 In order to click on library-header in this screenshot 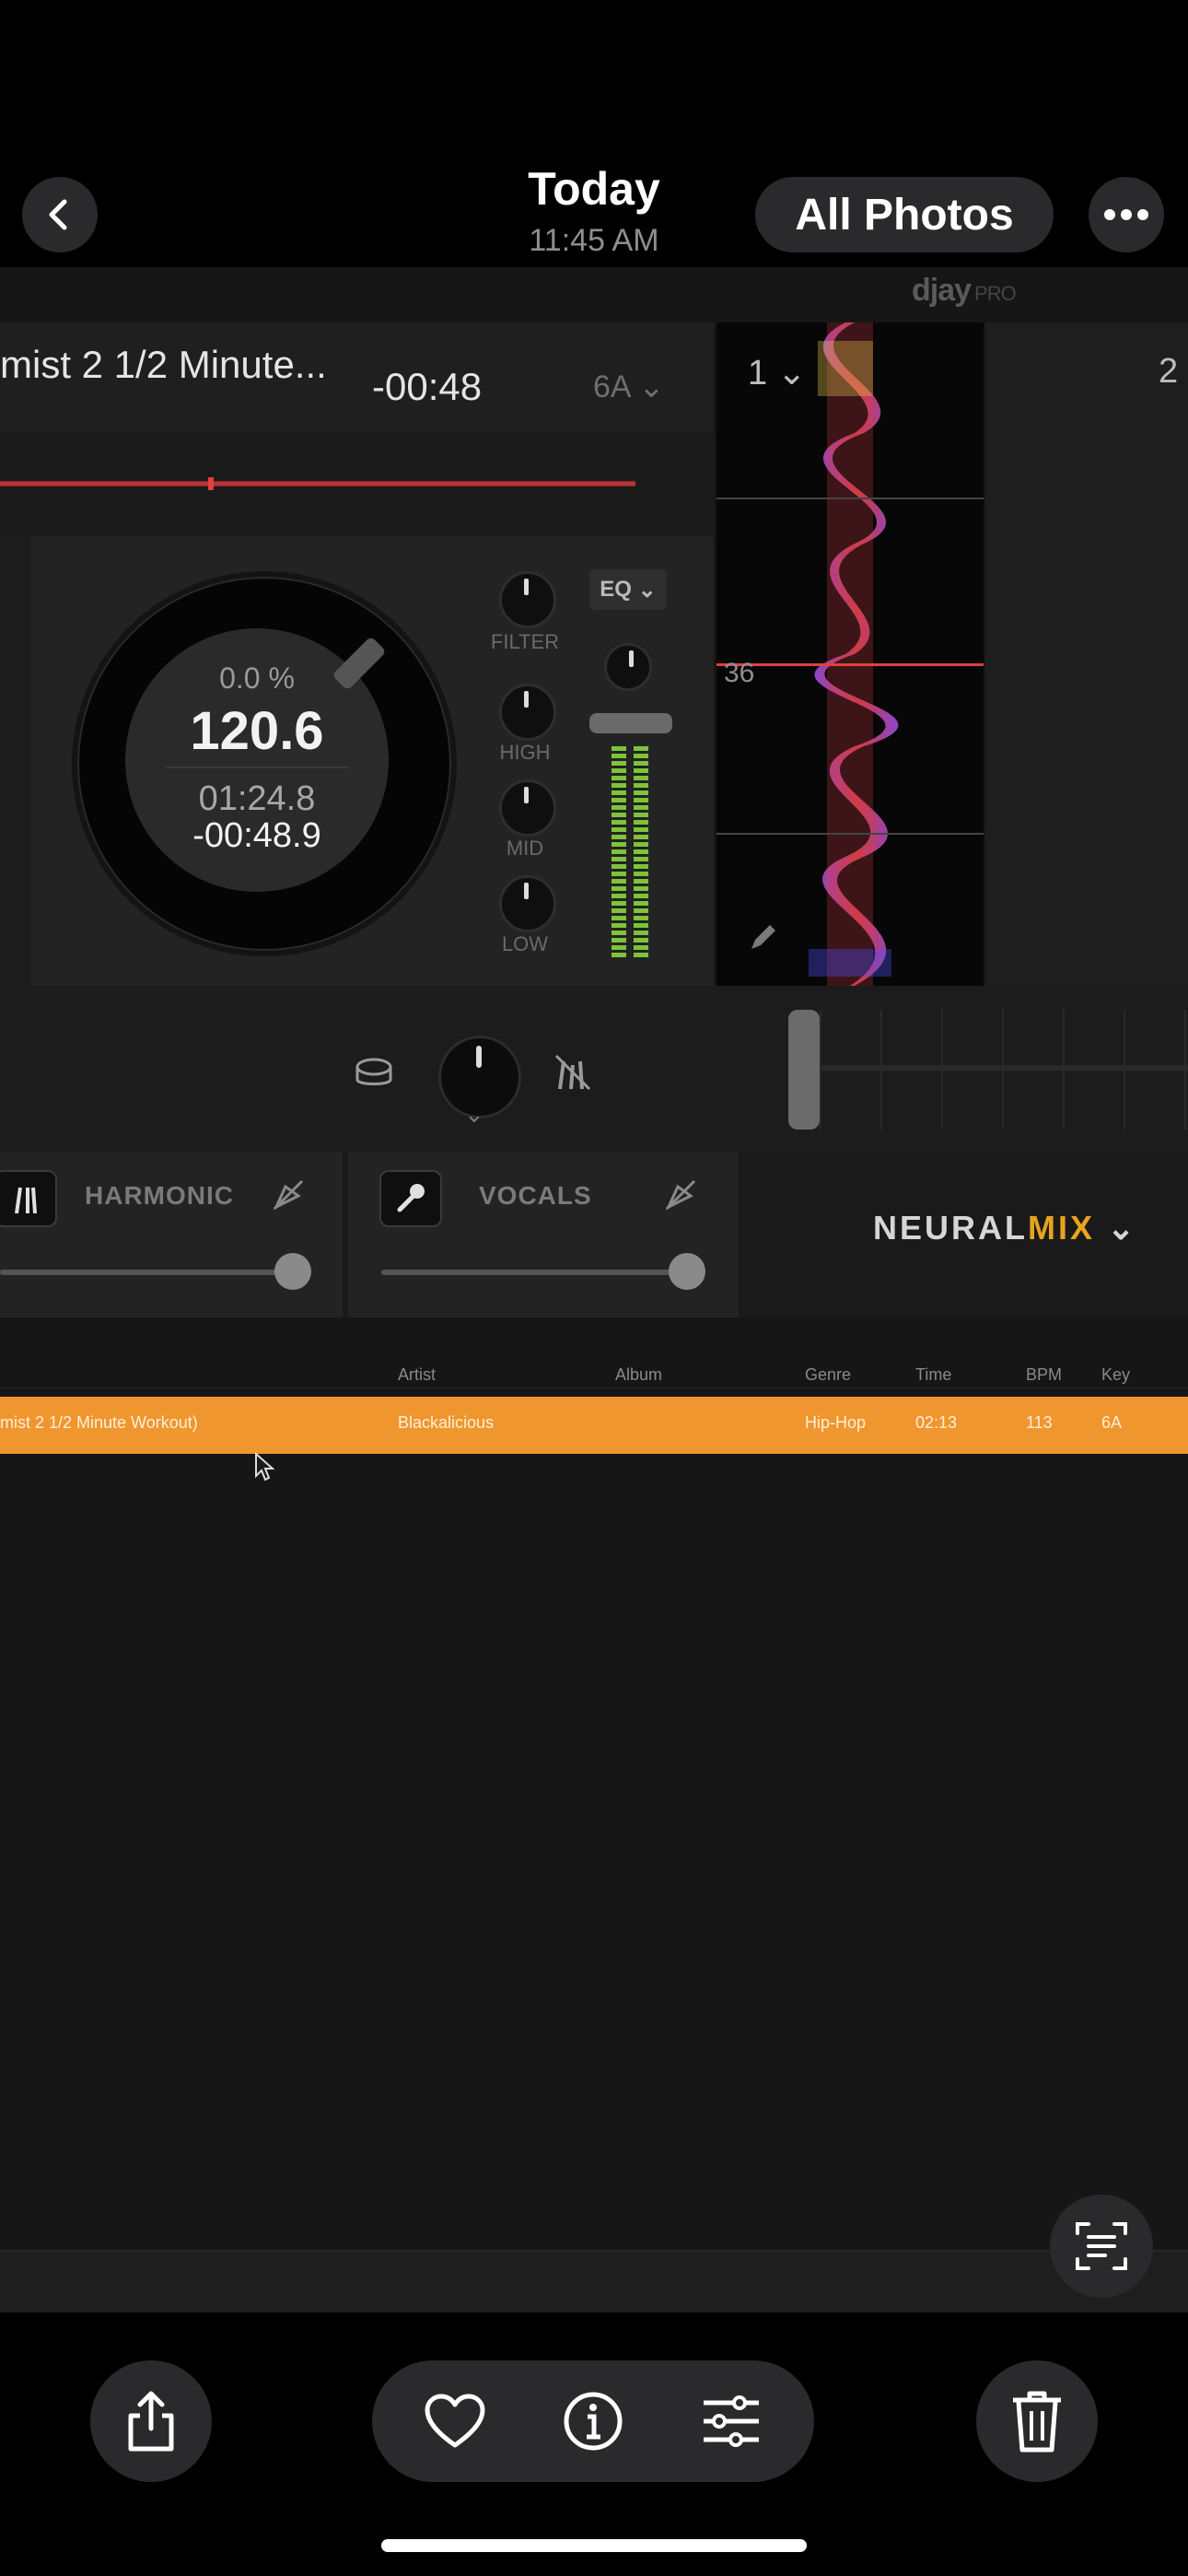, I will do `click(594, 1371)`.